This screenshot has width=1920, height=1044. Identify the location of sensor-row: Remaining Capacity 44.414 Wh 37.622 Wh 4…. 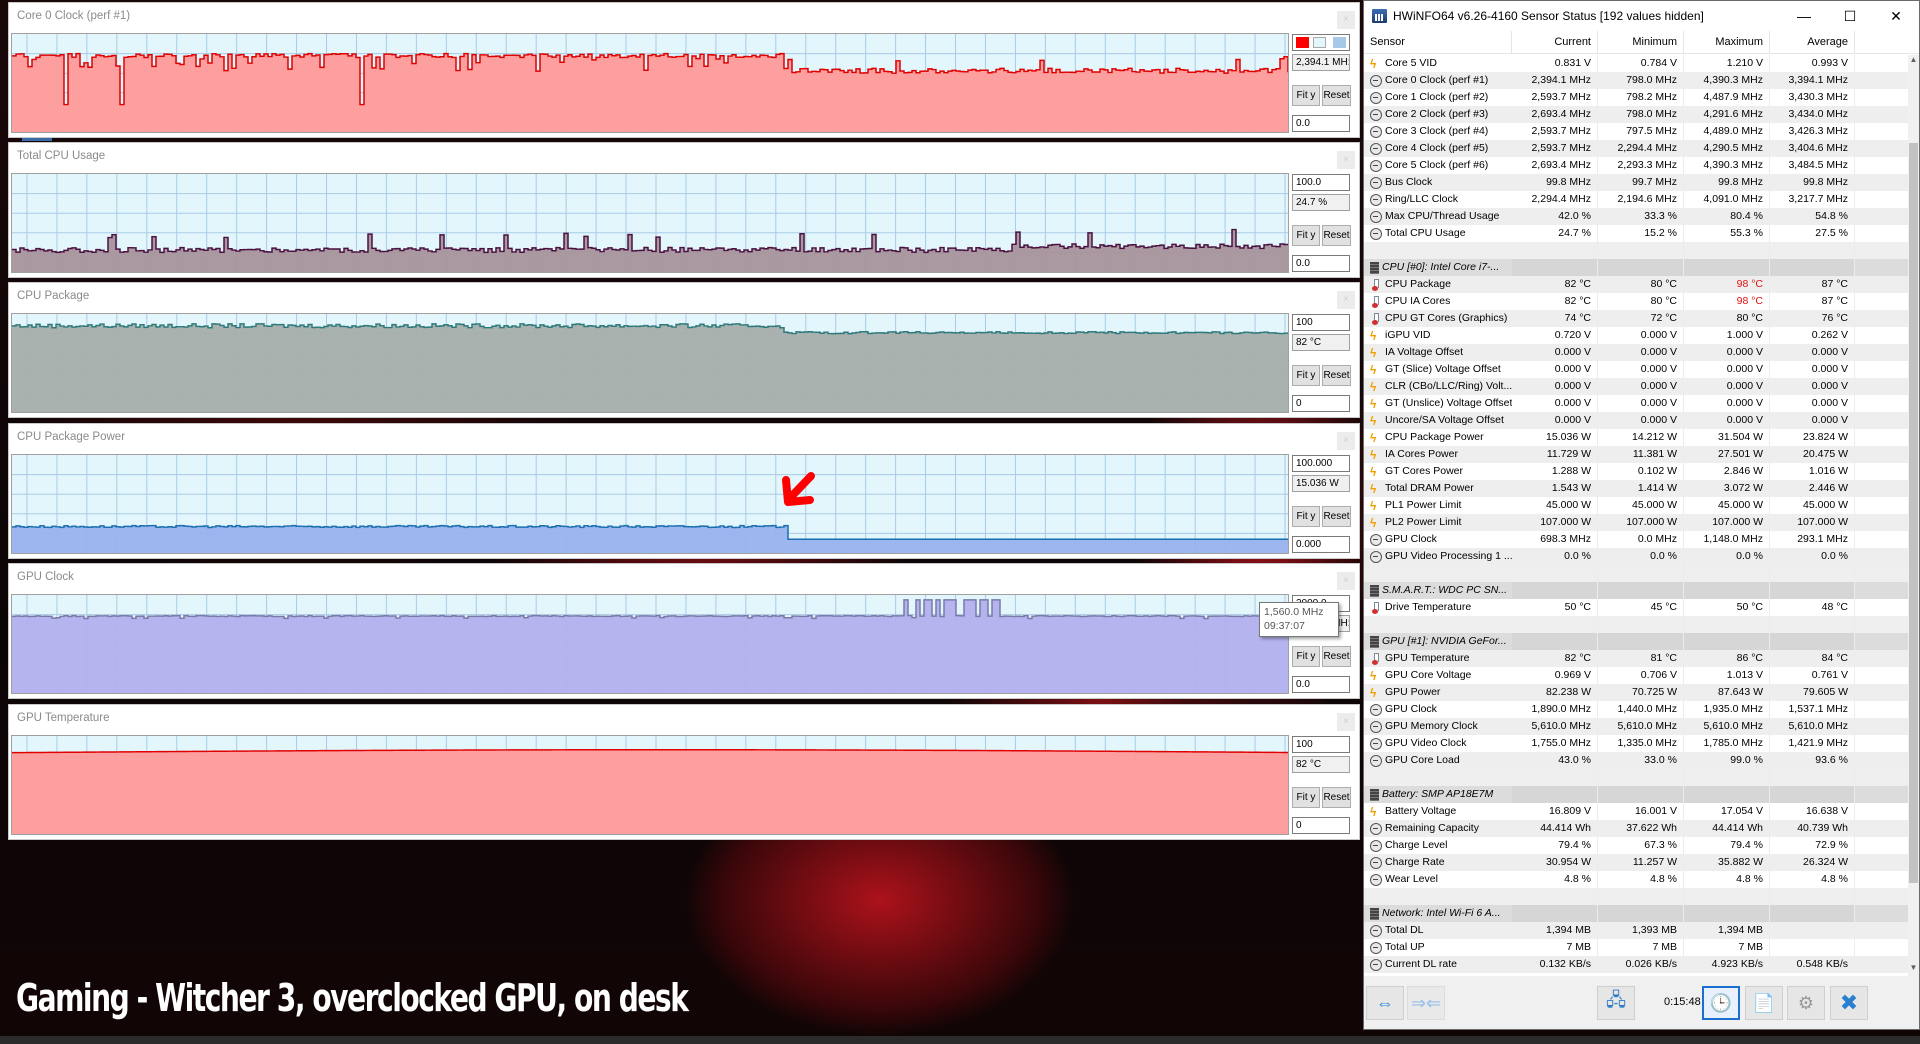
(1636, 828).